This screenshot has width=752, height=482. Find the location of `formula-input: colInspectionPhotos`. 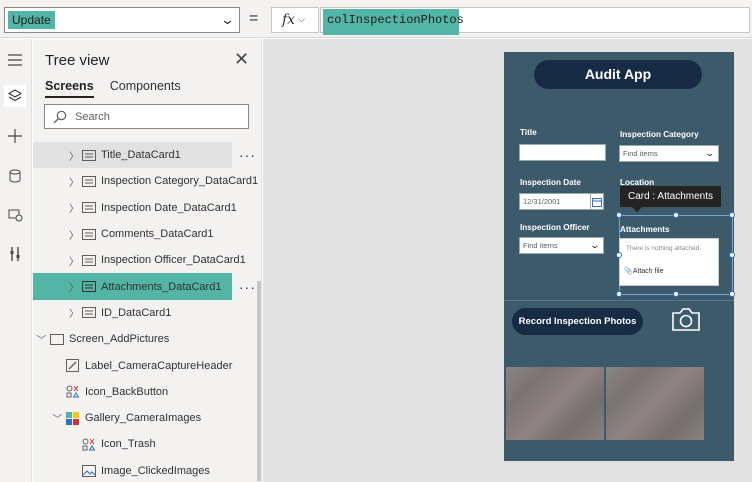

formula-input: colInspectionPhotos is located at coordinates (535, 21).